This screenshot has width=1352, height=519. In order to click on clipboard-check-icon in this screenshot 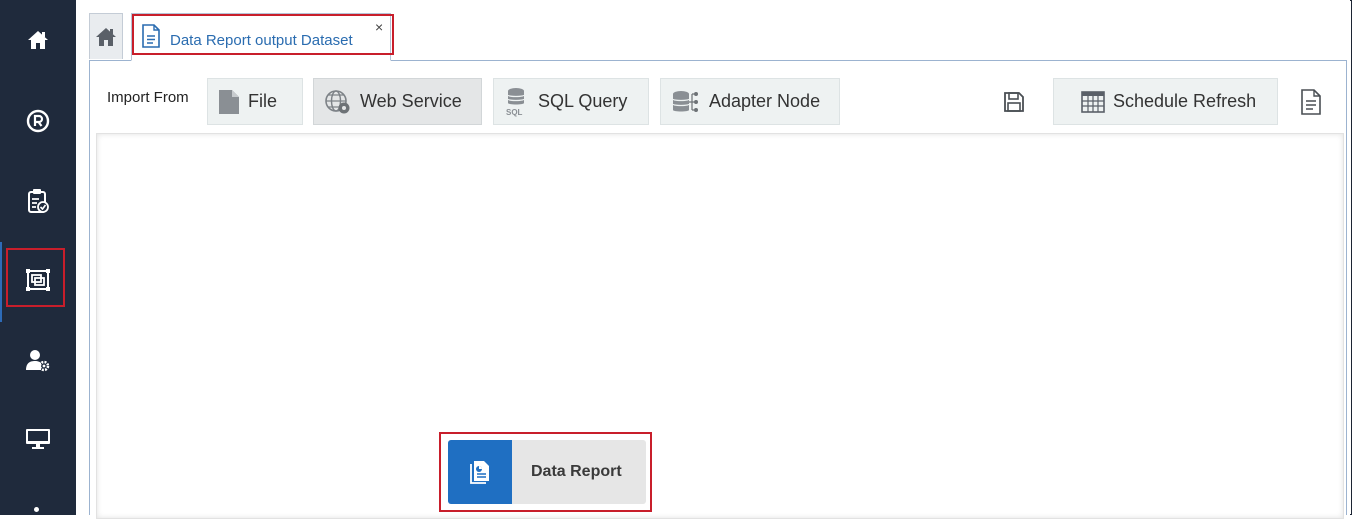, I will do `click(38, 201)`.